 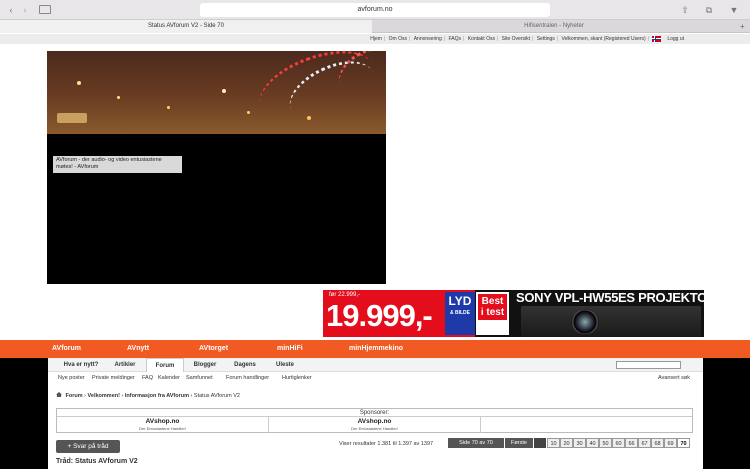 What do you see at coordinates (104, 396) in the screenshot?
I see `breadcrumb-welcome: Velkommen!` at bounding box center [104, 396].